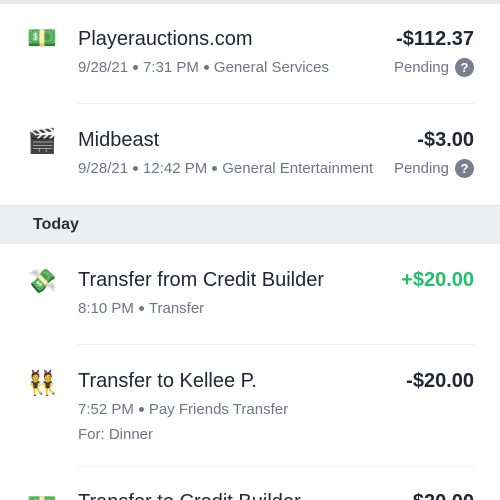 The height and width of the screenshot is (500, 500). What do you see at coordinates (42, 38) in the screenshot?
I see `money-icon: 💵` at bounding box center [42, 38].